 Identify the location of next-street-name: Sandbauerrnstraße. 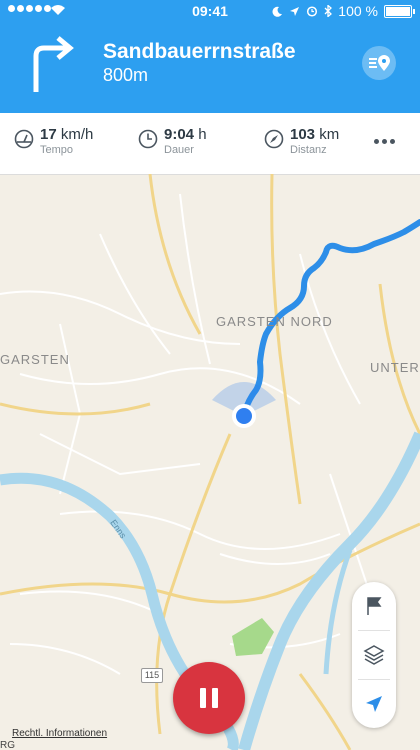
(199, 51).